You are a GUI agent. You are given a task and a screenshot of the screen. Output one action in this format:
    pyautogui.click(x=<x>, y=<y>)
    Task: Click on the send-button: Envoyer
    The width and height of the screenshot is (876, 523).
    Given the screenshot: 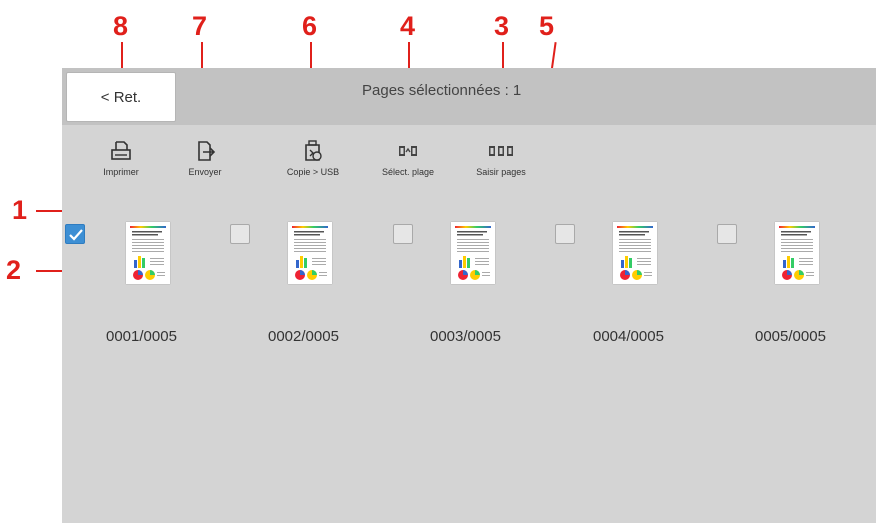 What is the action you would take?
    pyautogui.click(x=205, y=158)
    